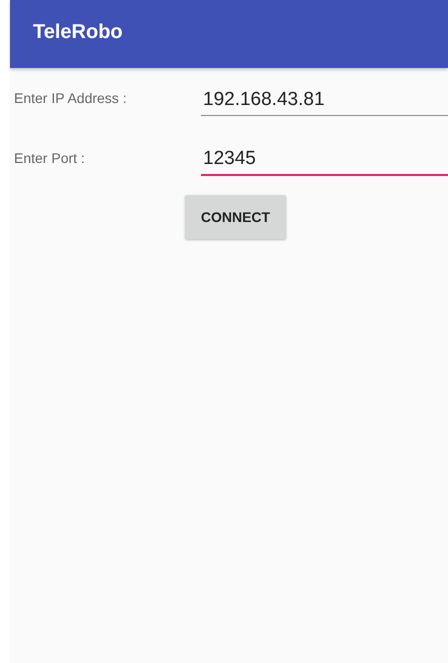 The image size is (448, 663). What do you see at coordinates (235, 217) in the screenshot?
I see `connect-button: CONNECT` at bounding box center [235, 217].